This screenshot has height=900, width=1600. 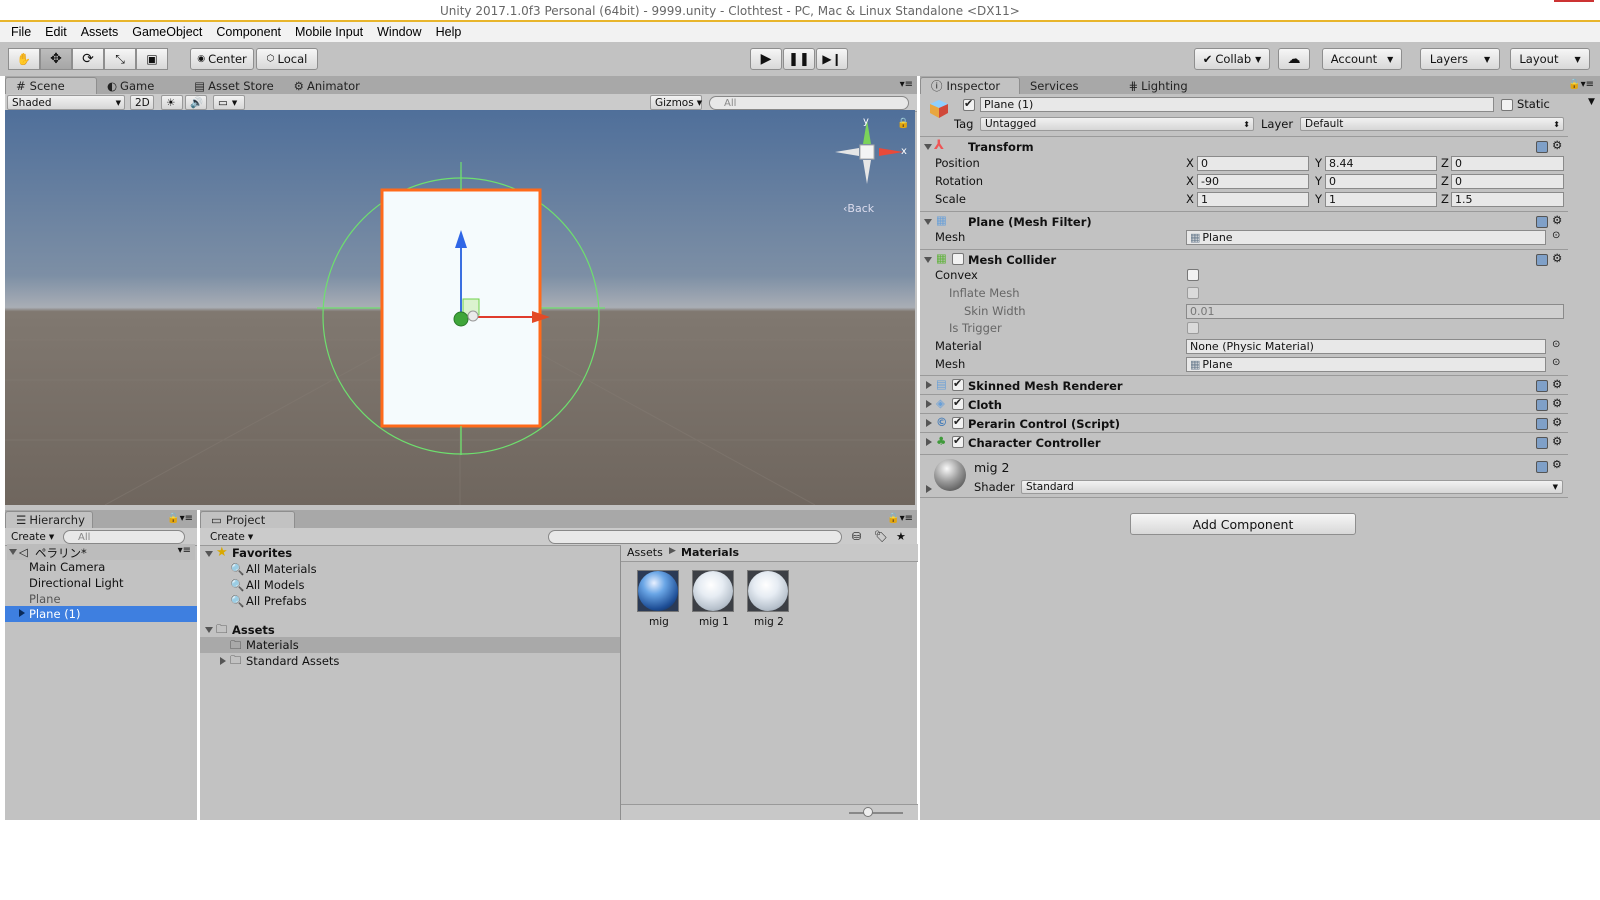 I want to click on zoom-slider-track, so click(x=876, y=813).